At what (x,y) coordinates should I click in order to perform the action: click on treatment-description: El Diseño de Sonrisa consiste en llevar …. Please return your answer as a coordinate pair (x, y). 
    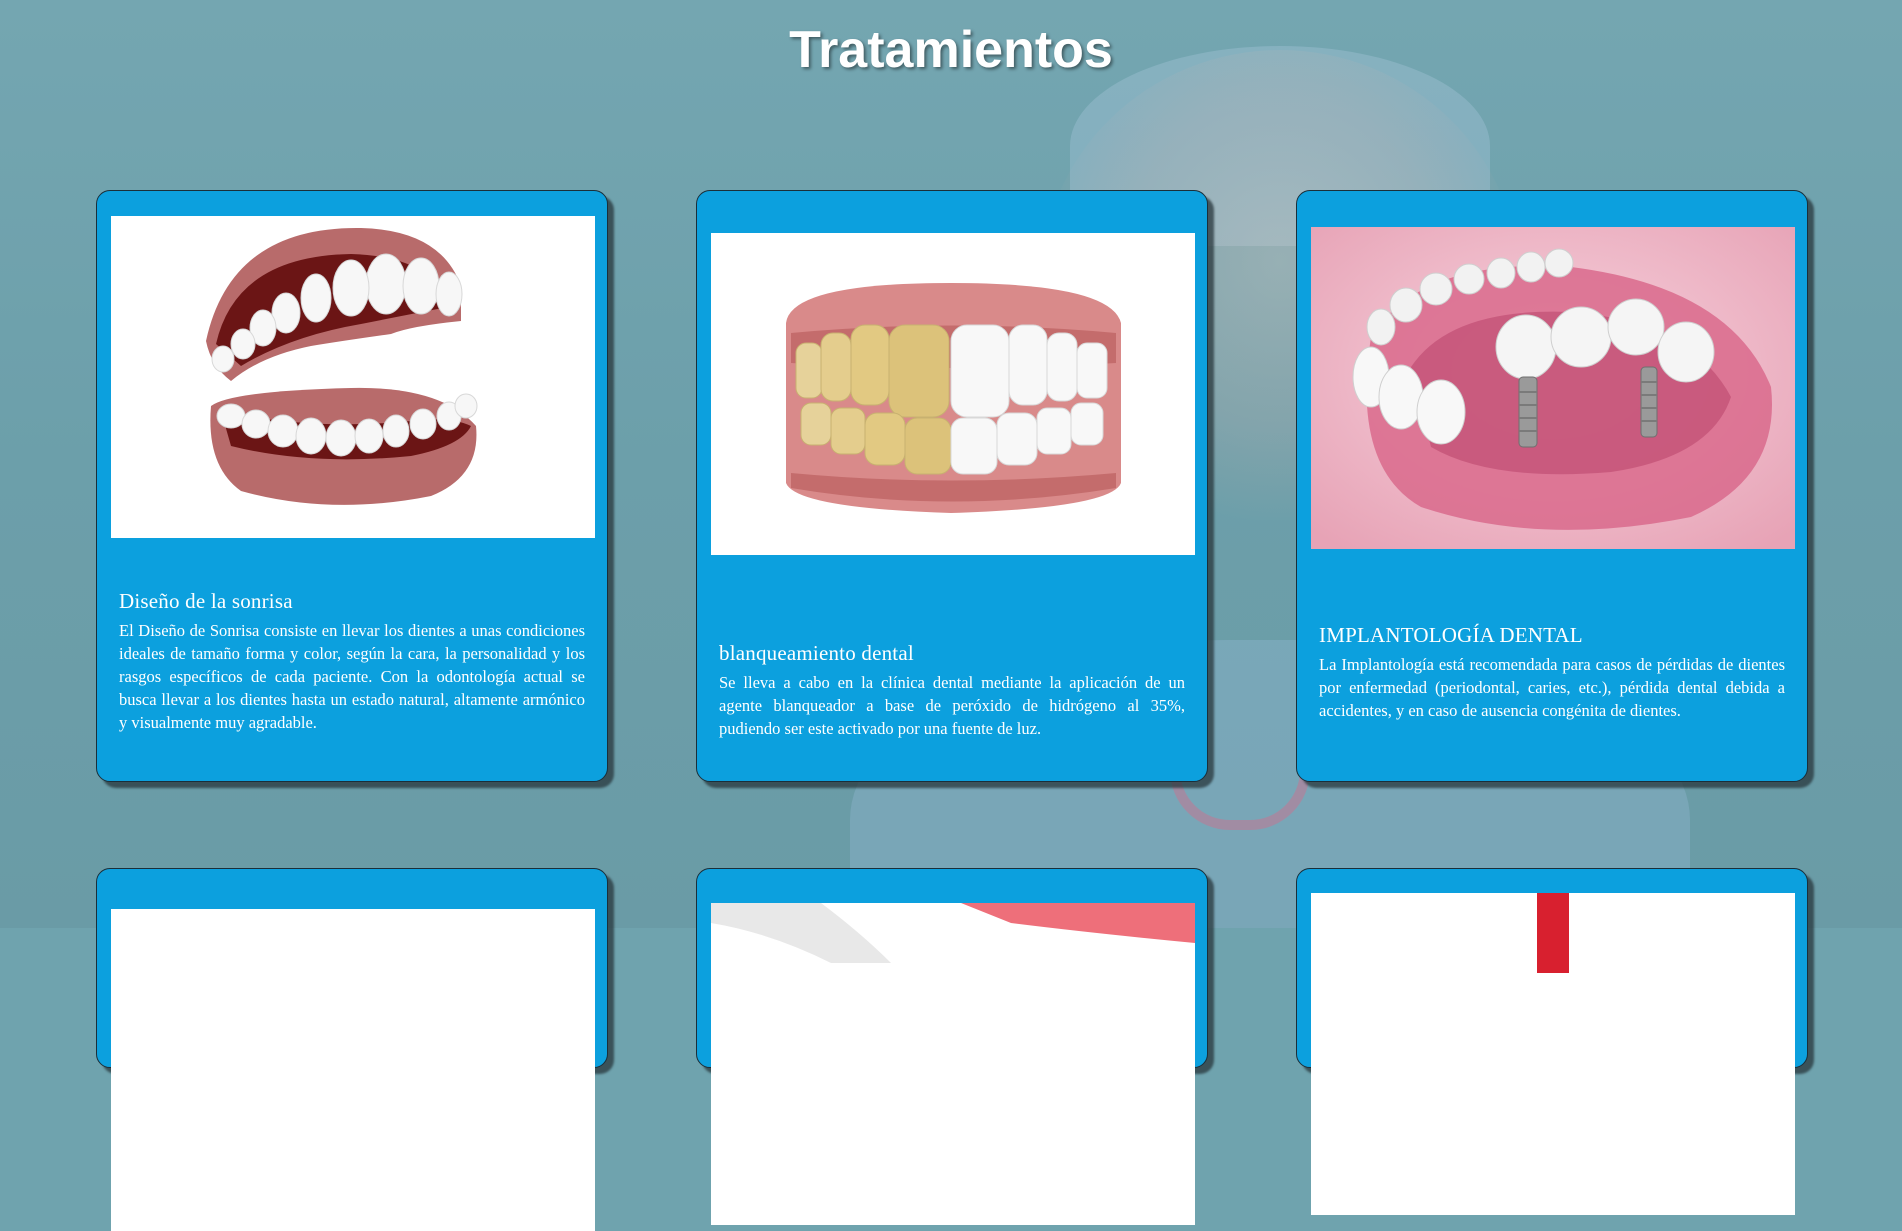
    Looking at the image, I should click on (352, 676).